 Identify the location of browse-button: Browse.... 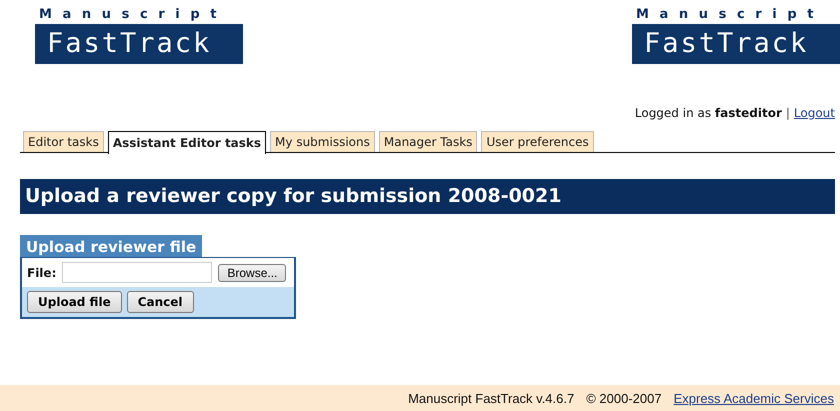
(252, 273).